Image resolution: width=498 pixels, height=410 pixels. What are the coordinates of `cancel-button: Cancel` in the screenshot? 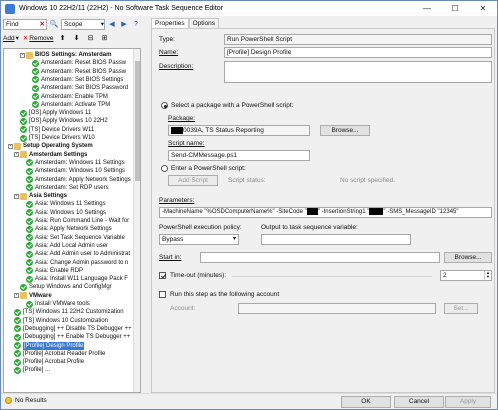 It's located at (419, 402).